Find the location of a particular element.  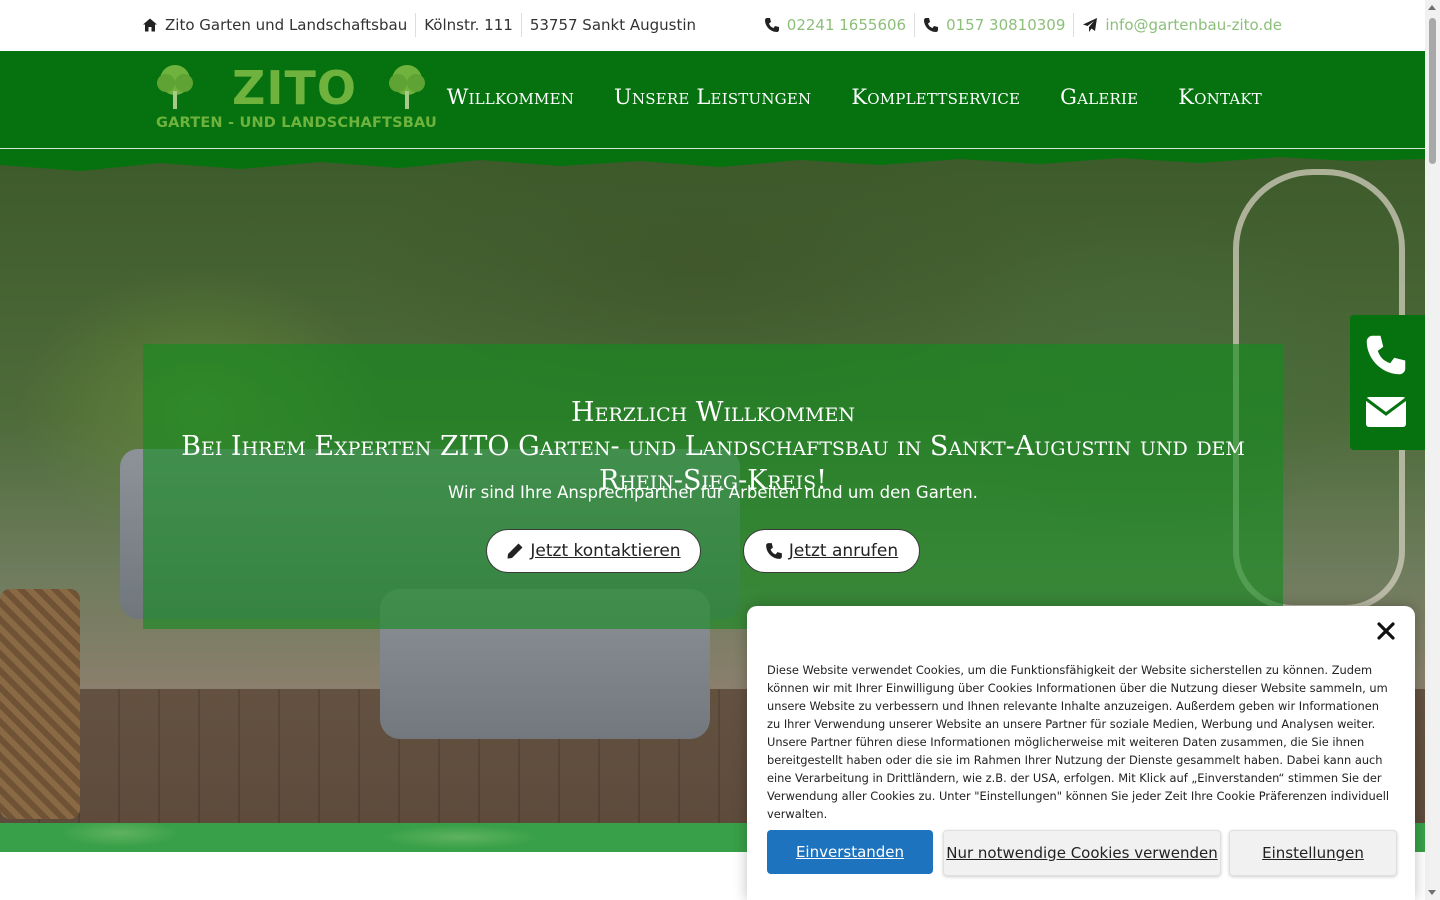

phone-link-1: 02241 1655606 is located at coordinates (846, 25).